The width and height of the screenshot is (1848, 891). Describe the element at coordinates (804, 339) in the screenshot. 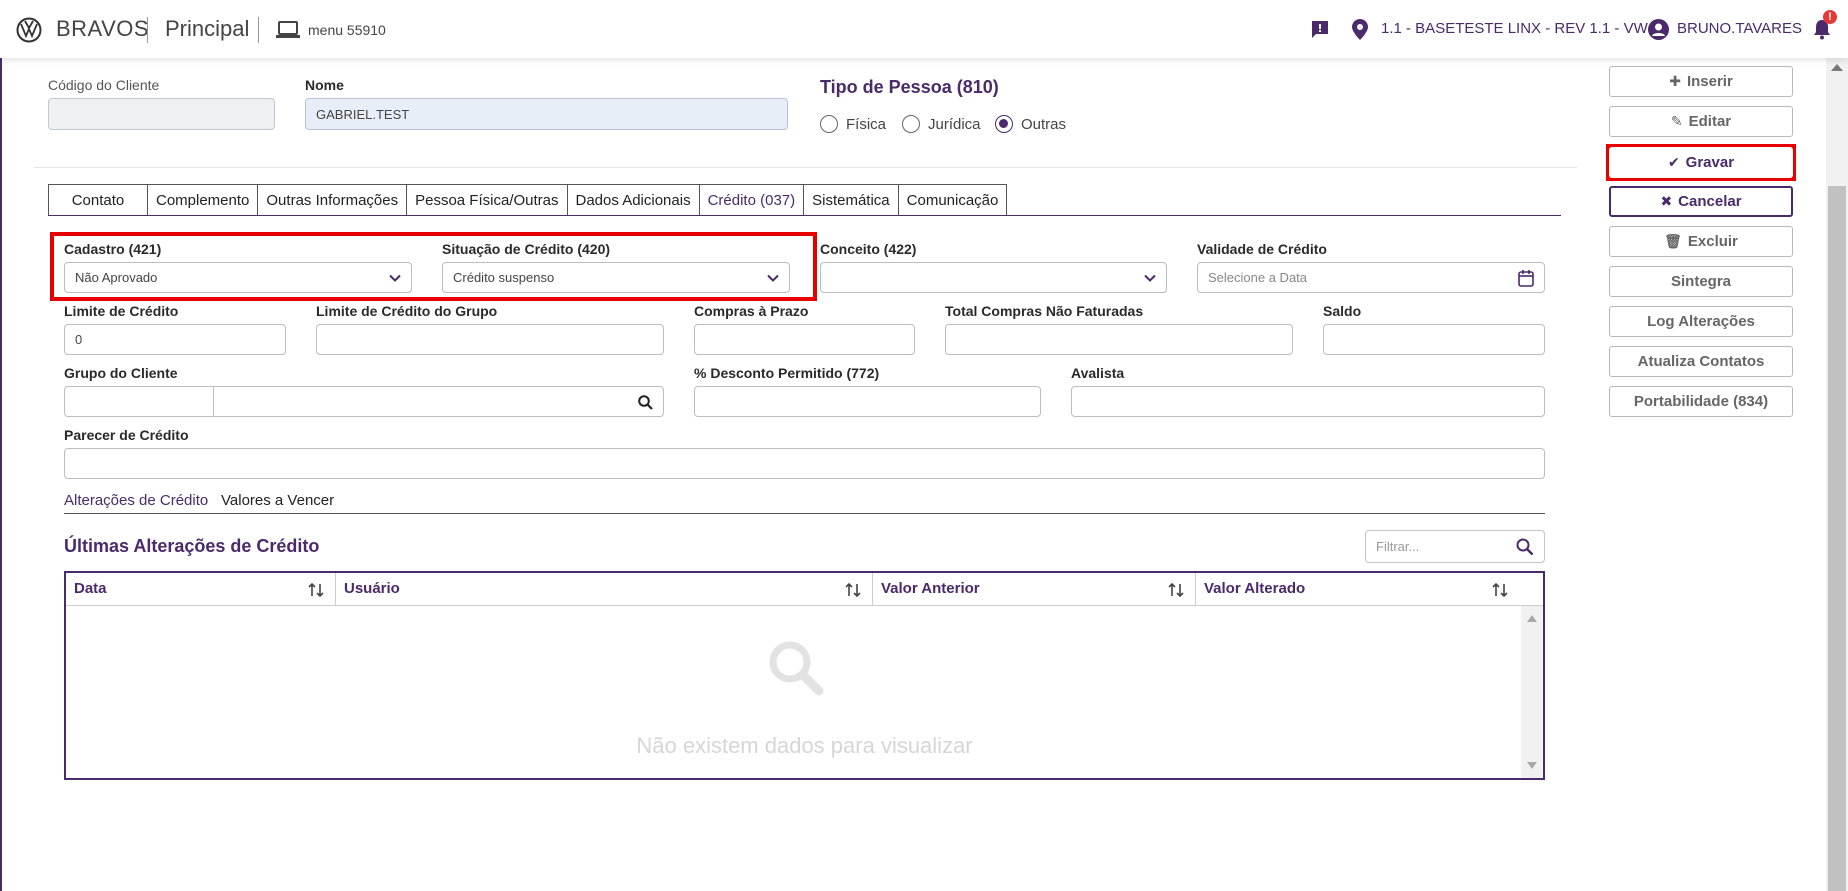

I see `compras-prazo-input` at that location.